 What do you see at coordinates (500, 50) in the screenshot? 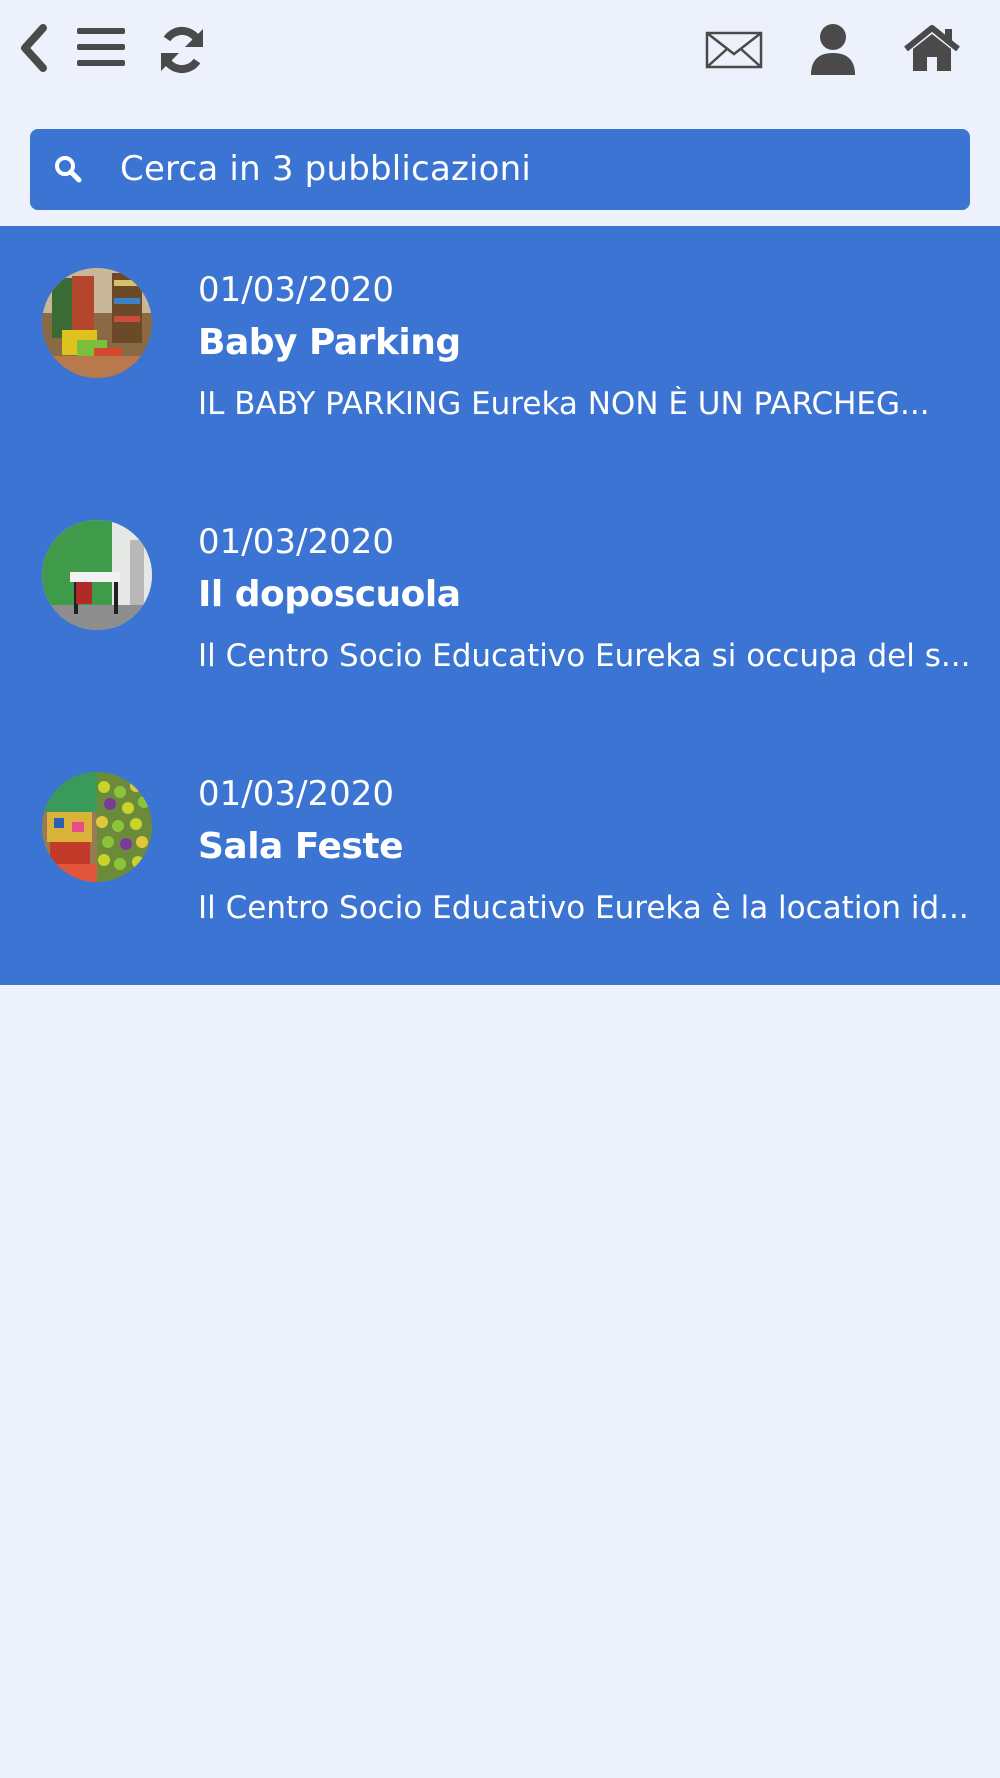
I see `top-toolbar` at bounding box center [500, 50].